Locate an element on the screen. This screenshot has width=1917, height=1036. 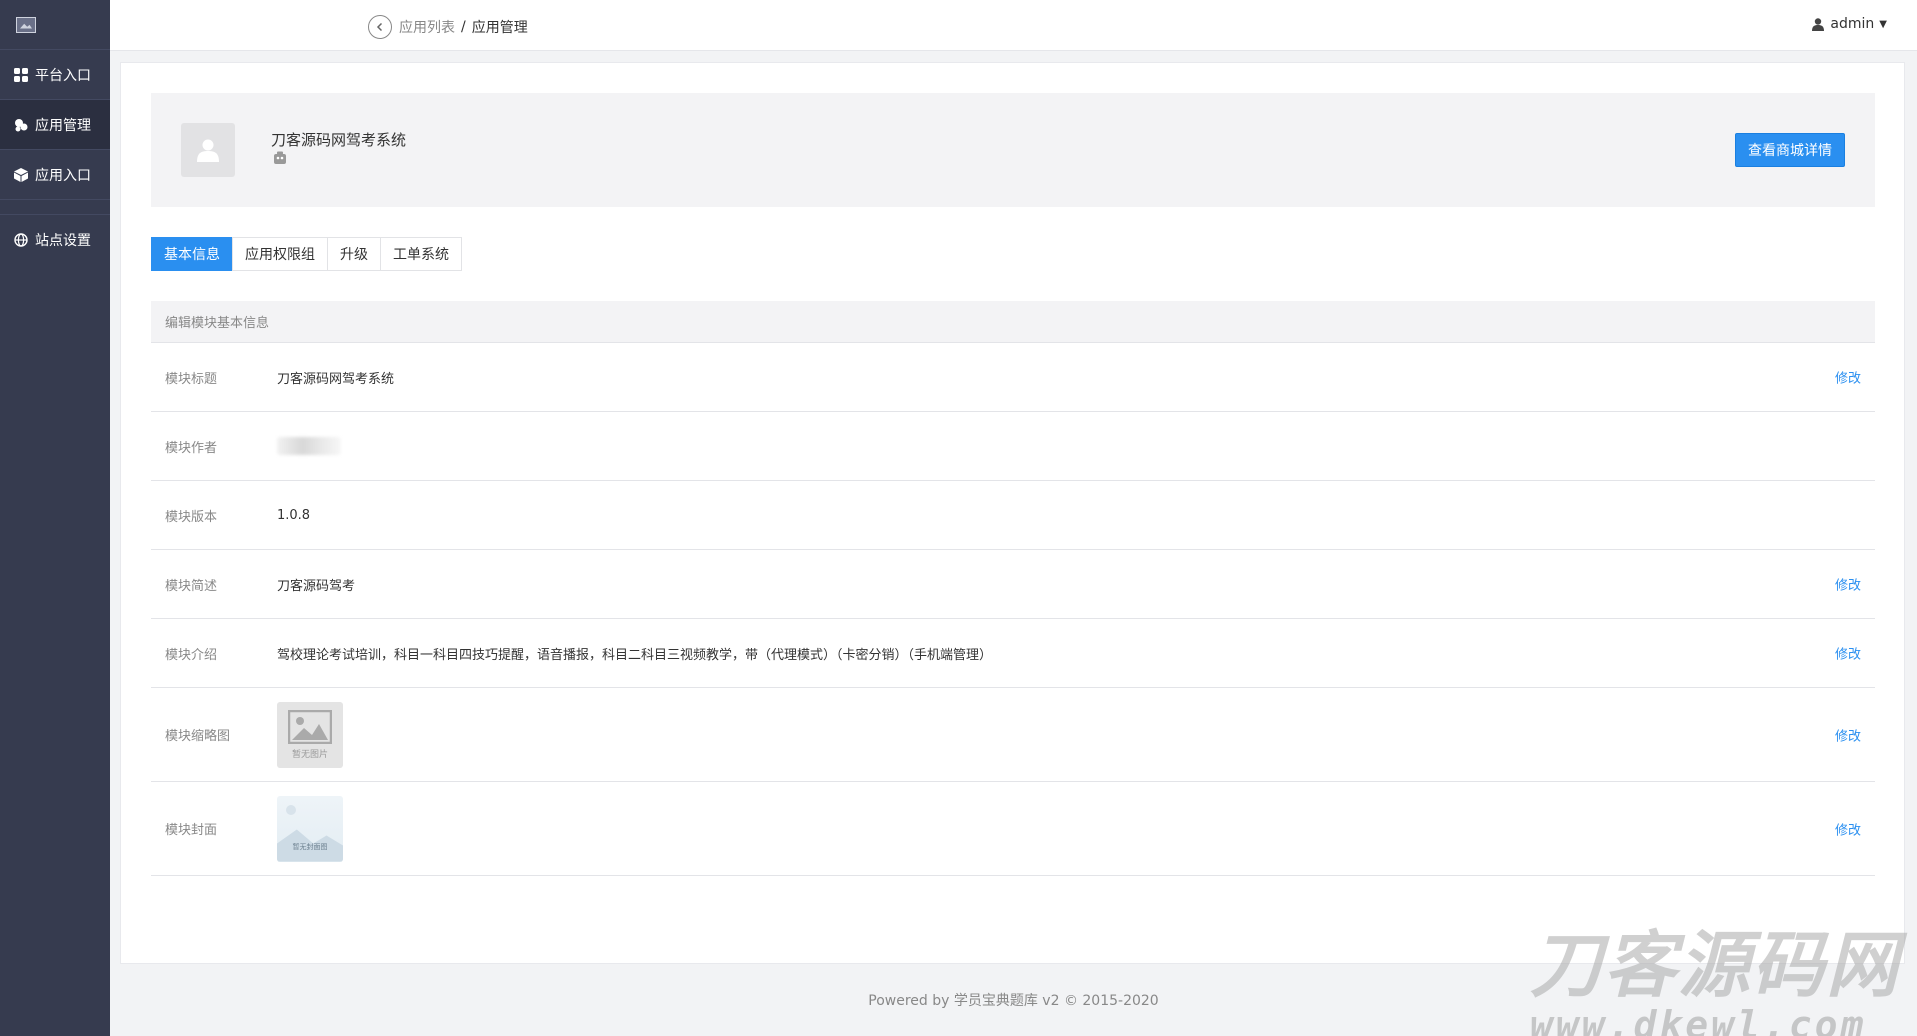
caret-down-icon: ▼ is located at coordinates (1883, 24).